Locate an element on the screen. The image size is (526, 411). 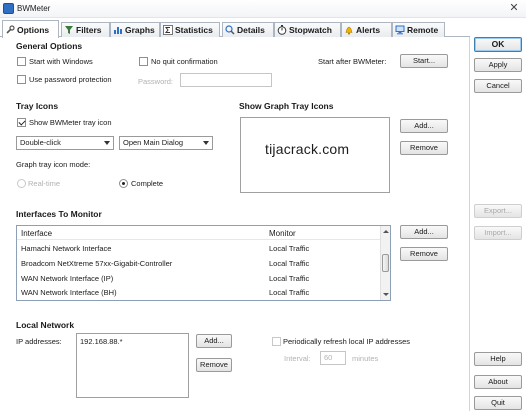
column-header-interface: Interface is located at coordinates (36, 233).